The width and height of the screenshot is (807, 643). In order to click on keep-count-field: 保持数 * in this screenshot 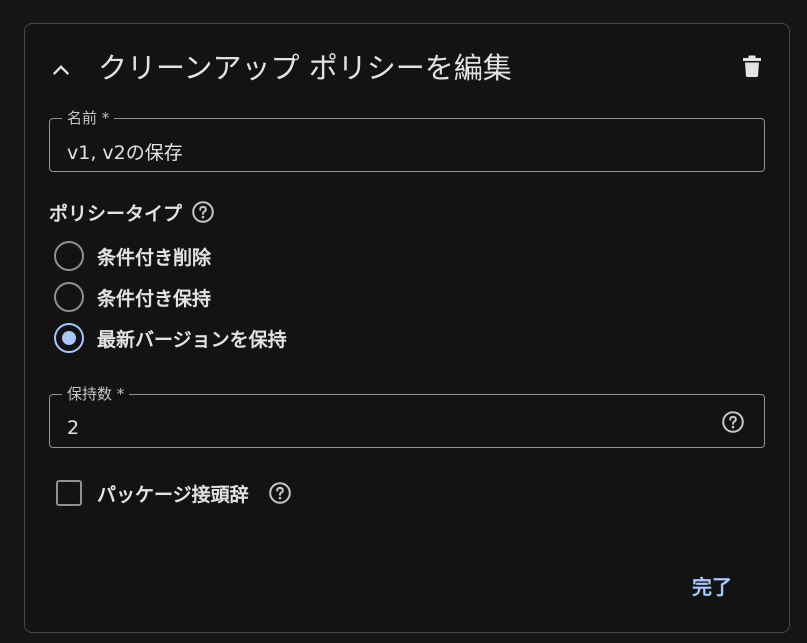, I will do `click(407, 416)`.